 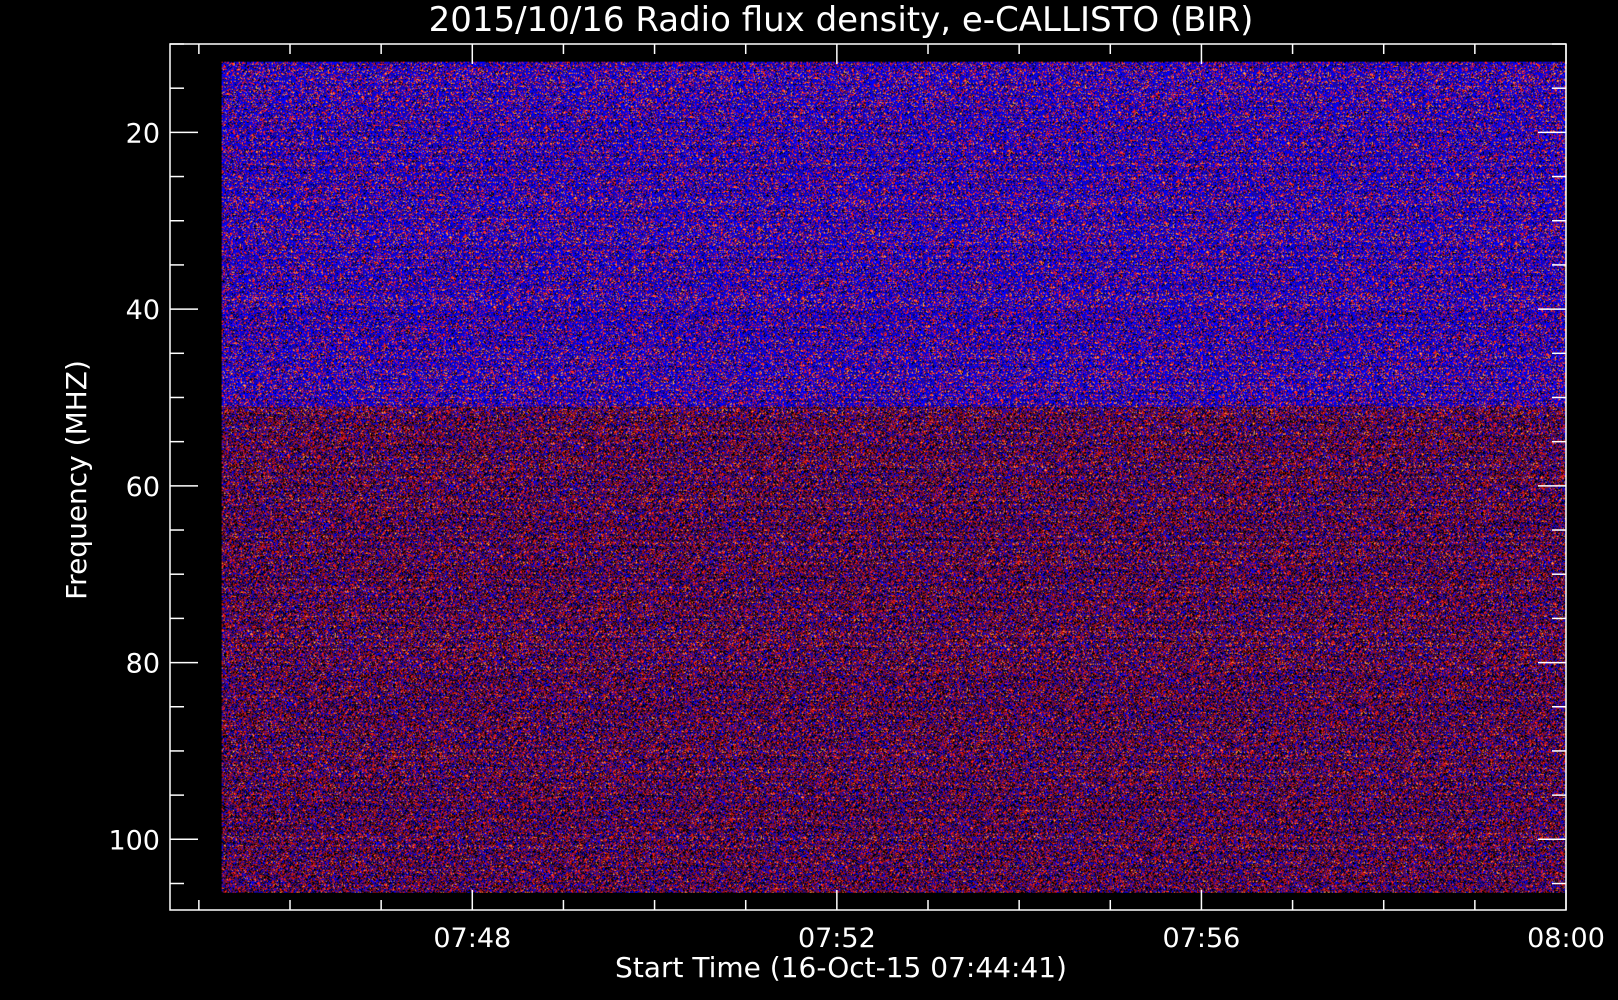 What do you see at coordinates (76, 480) in the screenshot?
I see `y-axis-label: Frequency (MHZ)` at bounding box center [76, 480].